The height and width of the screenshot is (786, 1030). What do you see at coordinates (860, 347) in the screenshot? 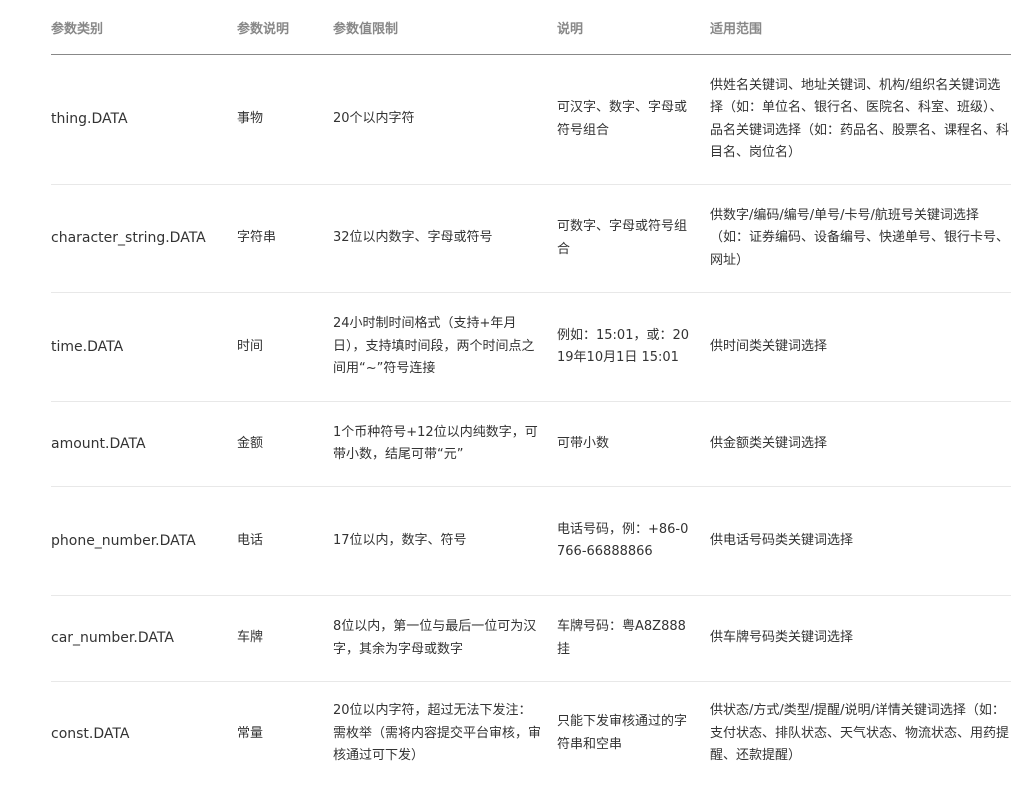
I see `cell-scope: 供时间类关键词选择` at bounding box center [860, 347].